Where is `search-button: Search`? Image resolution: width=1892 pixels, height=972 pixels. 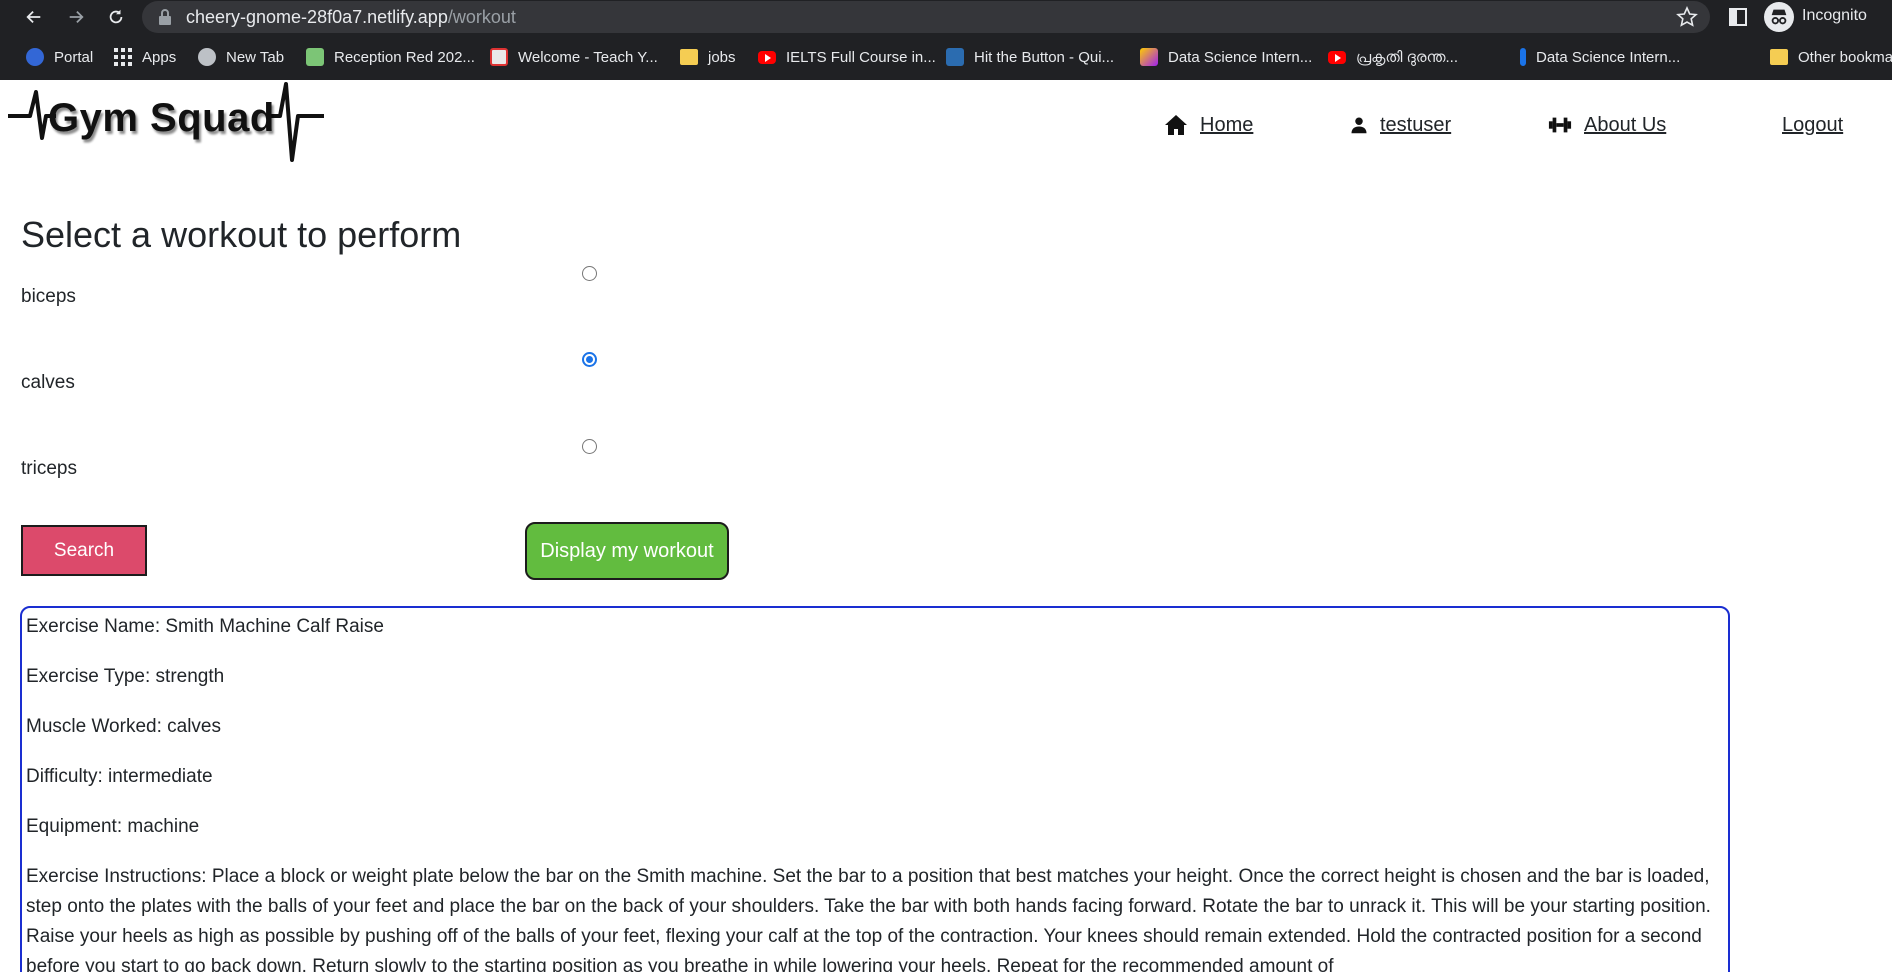
search-button: Search is located at coordinates (84, 550).